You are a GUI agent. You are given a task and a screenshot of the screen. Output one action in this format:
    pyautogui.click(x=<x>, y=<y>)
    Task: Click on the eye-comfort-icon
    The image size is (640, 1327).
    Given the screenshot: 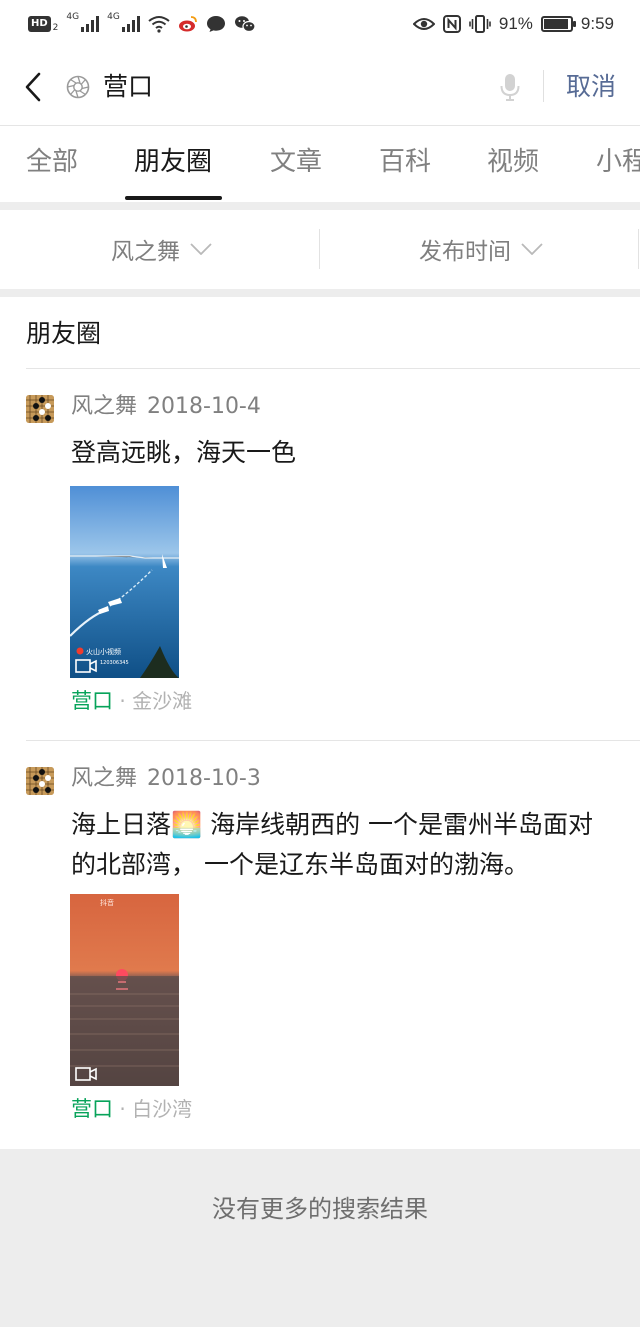 What is the action you would take?
    pyautogui.click(x=423, y=24)
    